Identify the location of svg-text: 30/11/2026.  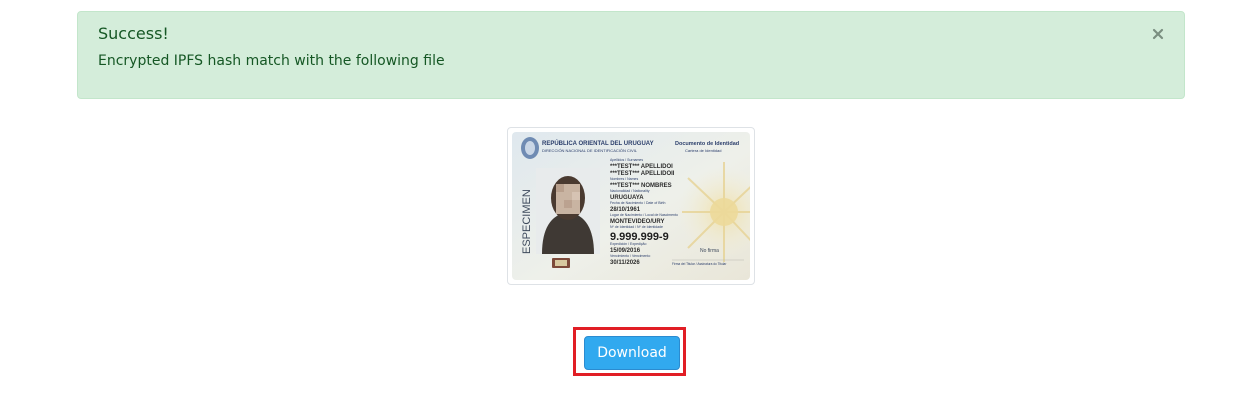
(625, 263).